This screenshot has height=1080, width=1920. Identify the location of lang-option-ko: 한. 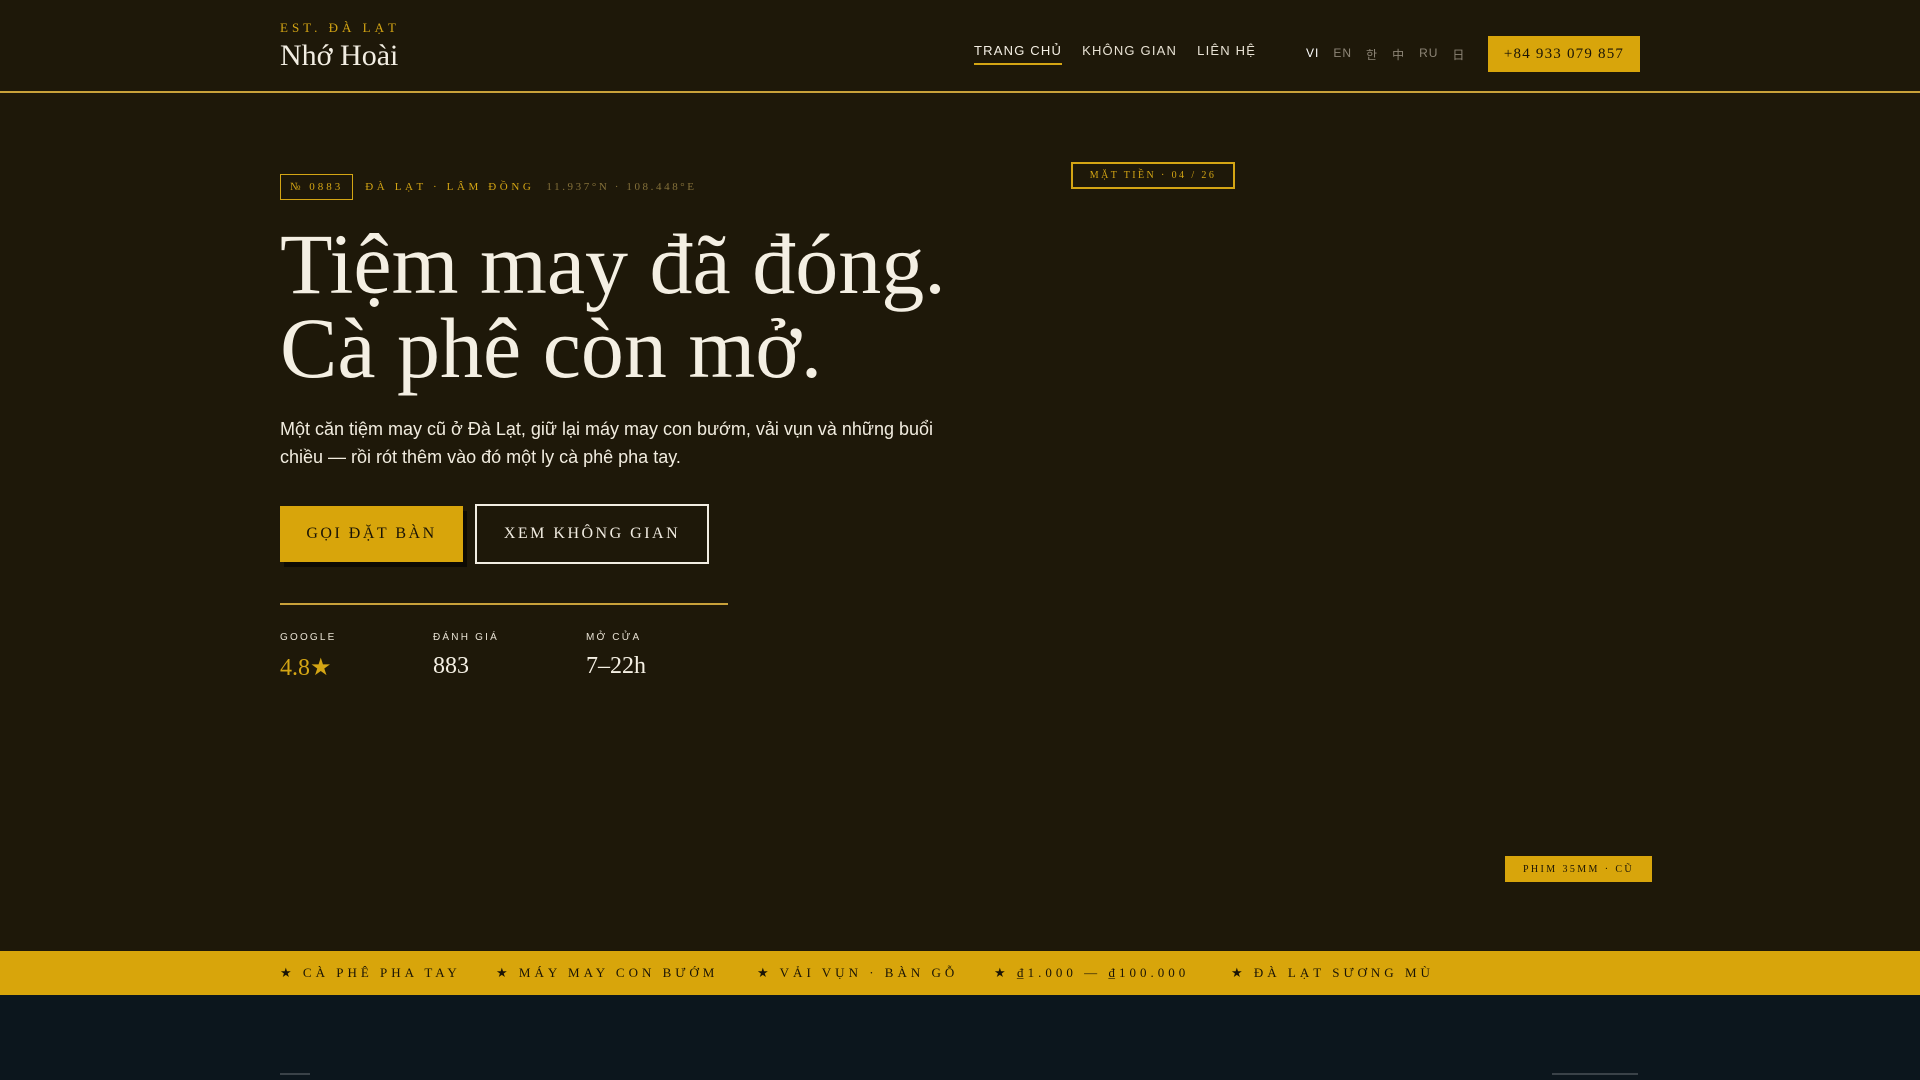
(1372, 54).